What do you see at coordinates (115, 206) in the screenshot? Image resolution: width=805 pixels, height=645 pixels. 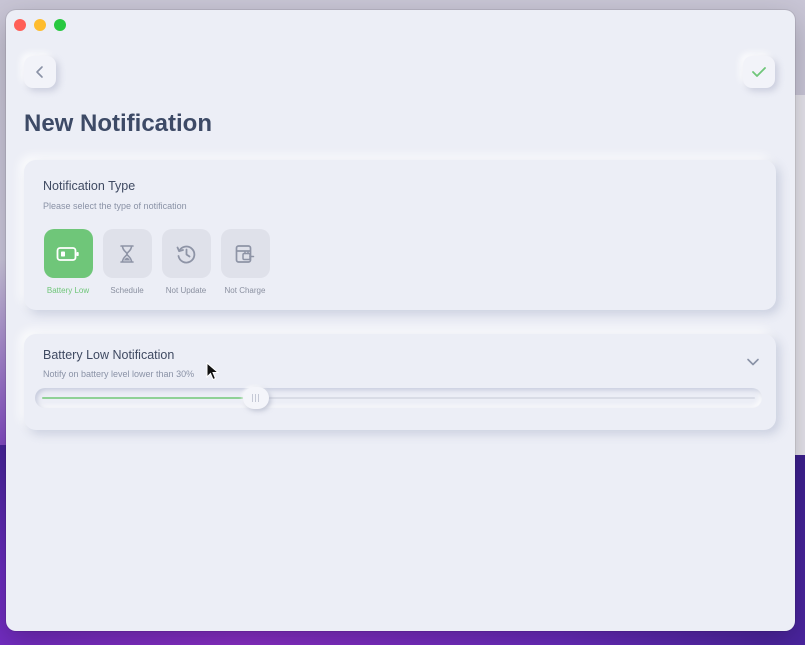 I see `notification-type-subtitle: Please select the type of notification` at bounding box center [115, 206].